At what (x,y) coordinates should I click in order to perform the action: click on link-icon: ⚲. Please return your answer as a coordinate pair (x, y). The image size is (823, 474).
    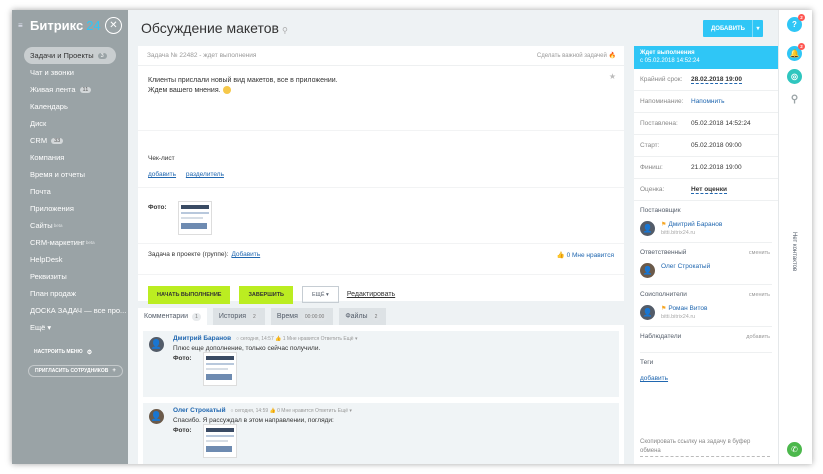
    Looking at the image, I should click on (285, 30).